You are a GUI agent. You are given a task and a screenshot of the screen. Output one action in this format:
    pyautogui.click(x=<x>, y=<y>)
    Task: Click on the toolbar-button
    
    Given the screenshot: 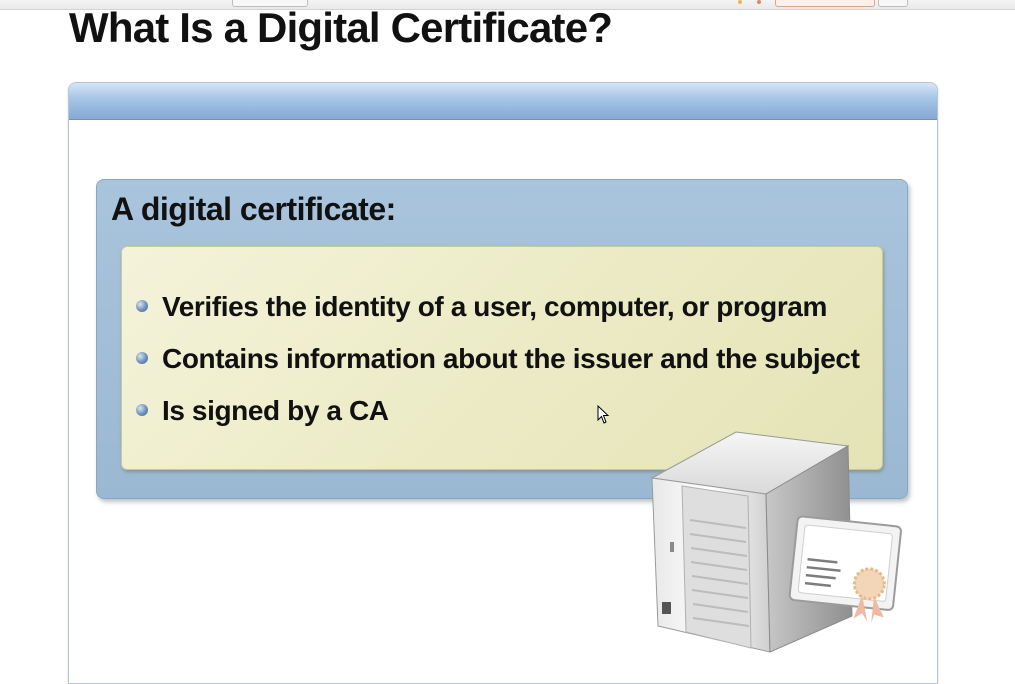 What is the action you would take?
    pyautogui.click(x=893, y=3)
    